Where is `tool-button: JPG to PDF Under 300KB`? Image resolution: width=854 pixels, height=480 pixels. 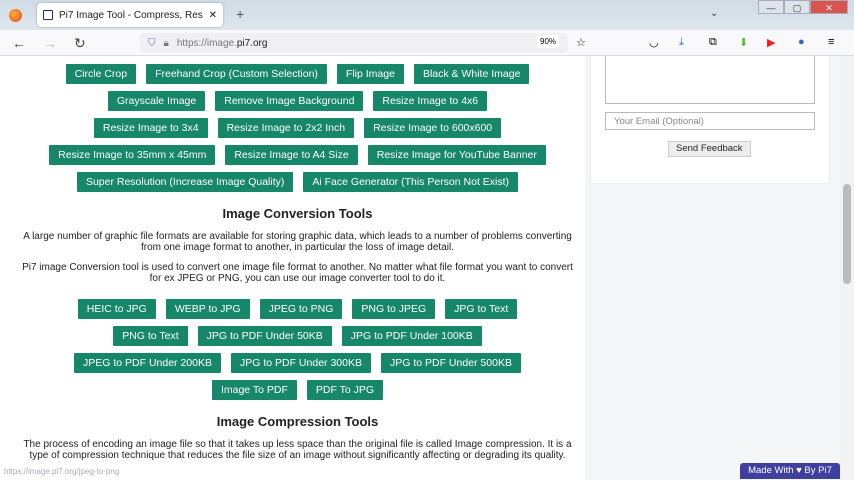
tool-button: JPG to PDF Under 300KB is located at coordinates (301, 363).